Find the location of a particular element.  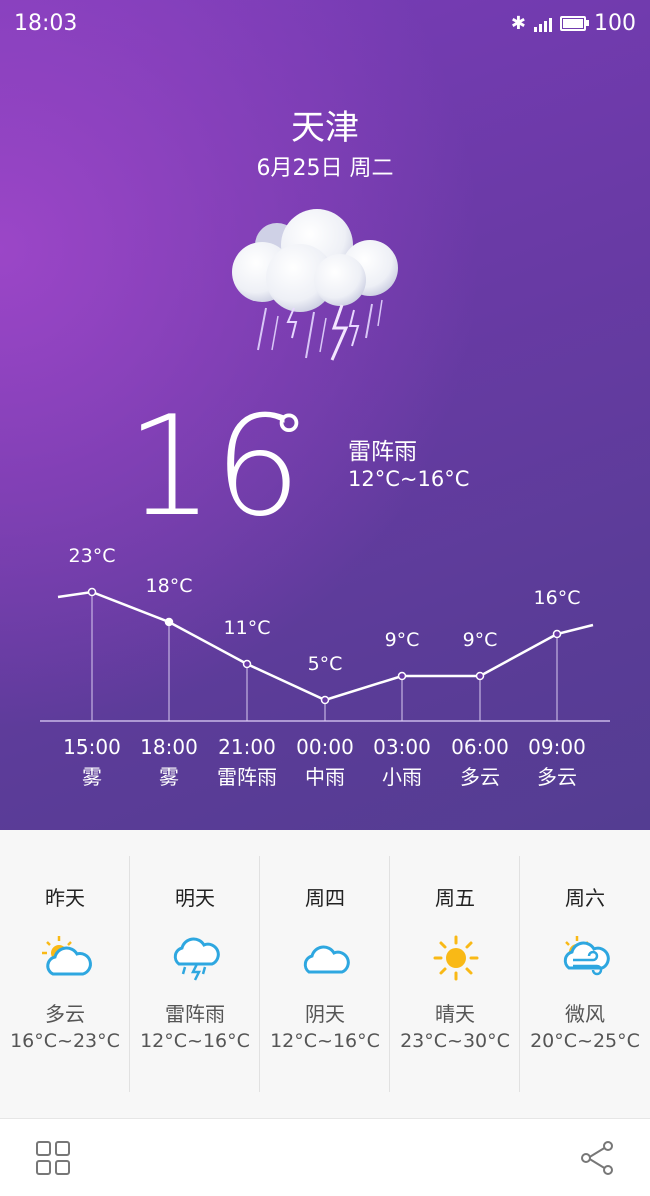

hour-condition-label: 小雨 is located at coordinates (402, 777).